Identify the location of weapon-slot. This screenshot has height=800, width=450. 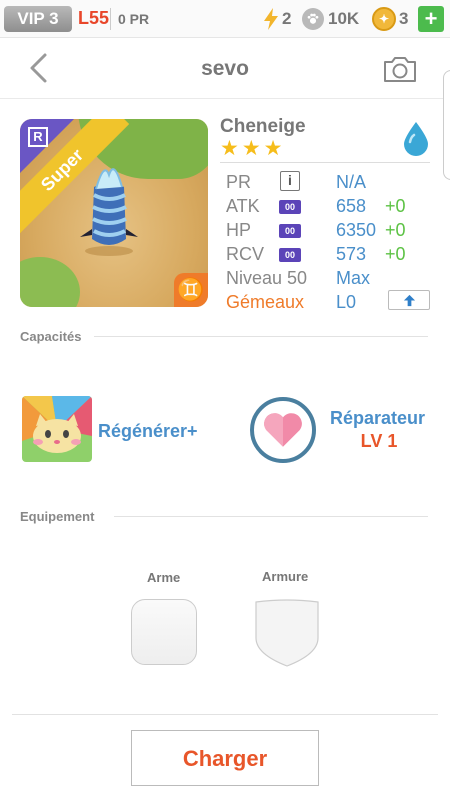
(164, 632).